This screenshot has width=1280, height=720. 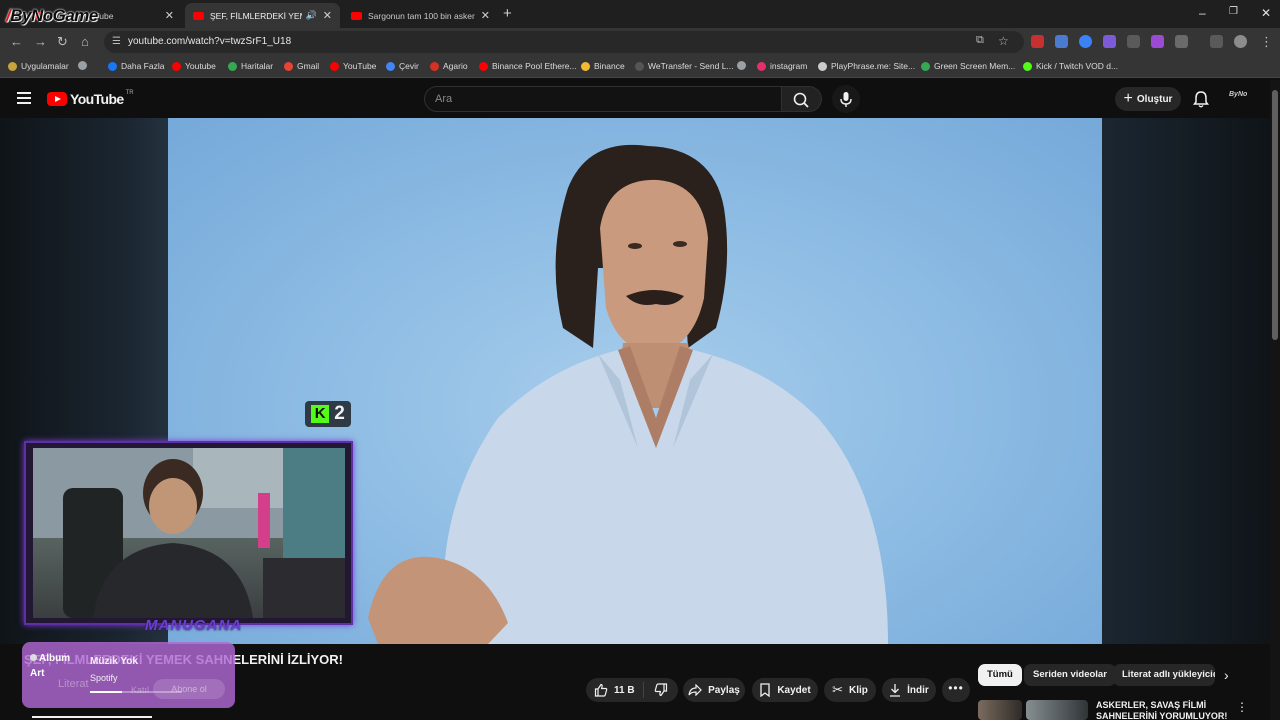 I want to click on kick-icon, so click(x=1027, y=66).